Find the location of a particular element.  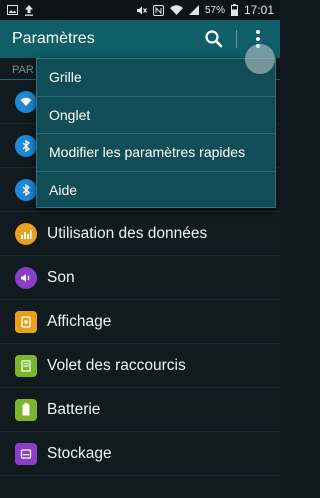

list-item-battery: Batterie is located at coordinates (140, 410).